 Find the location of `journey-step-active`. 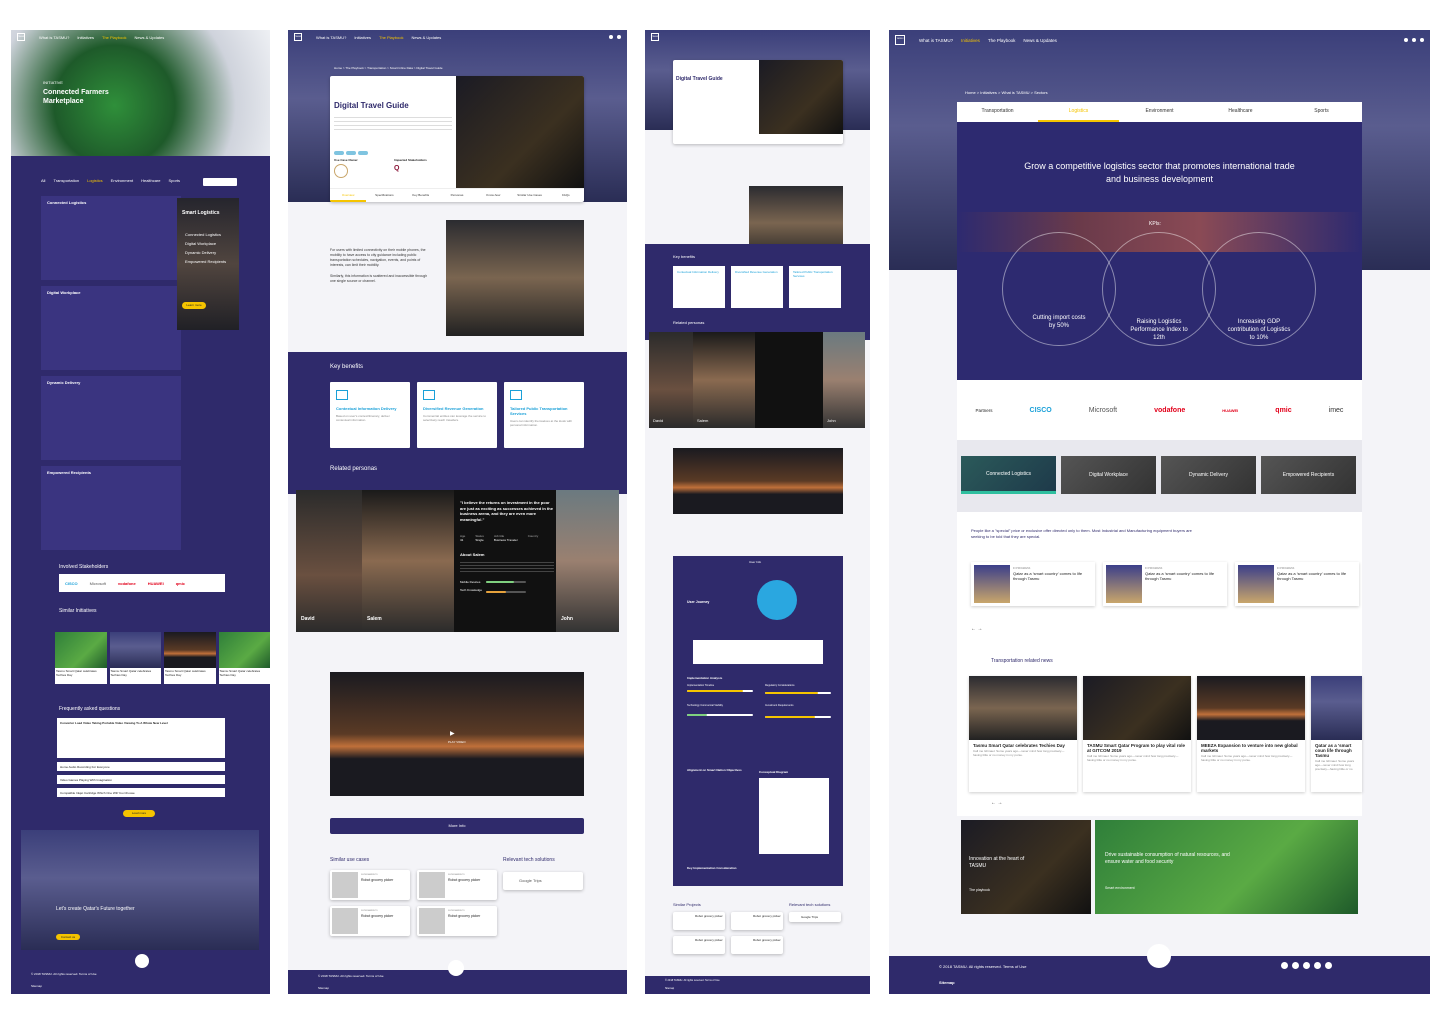

journey-step-active is located at coordinates (777, 600).